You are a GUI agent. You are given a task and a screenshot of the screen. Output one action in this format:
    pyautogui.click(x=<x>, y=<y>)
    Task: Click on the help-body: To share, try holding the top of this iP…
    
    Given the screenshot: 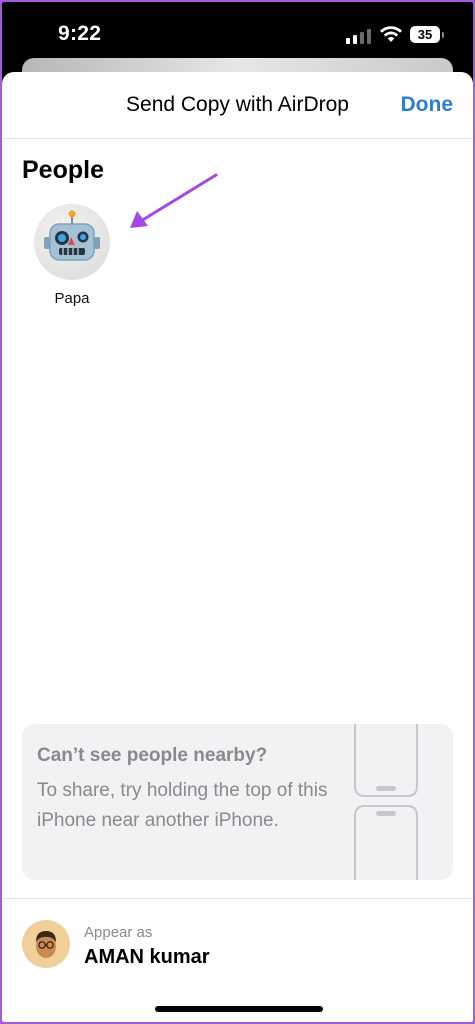 What is the action you would take?
    pyautogui.click(x=182, y=805)
    